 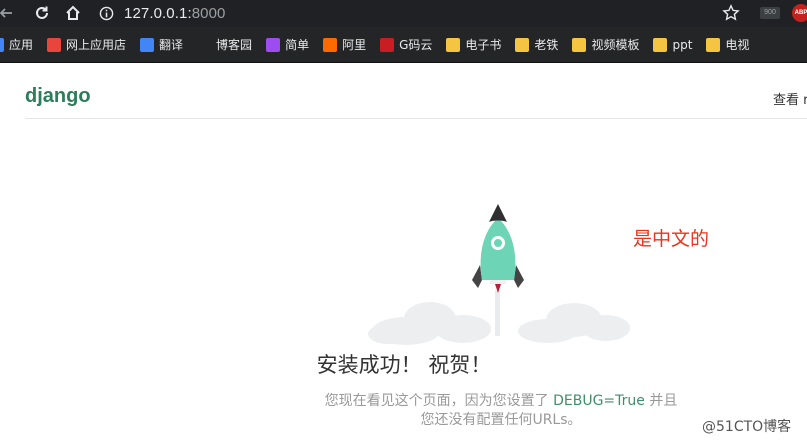 What do you see at coordinates (574, 323) in the screenshot?
I see `cloud-right` at bounding box center [574, 323].